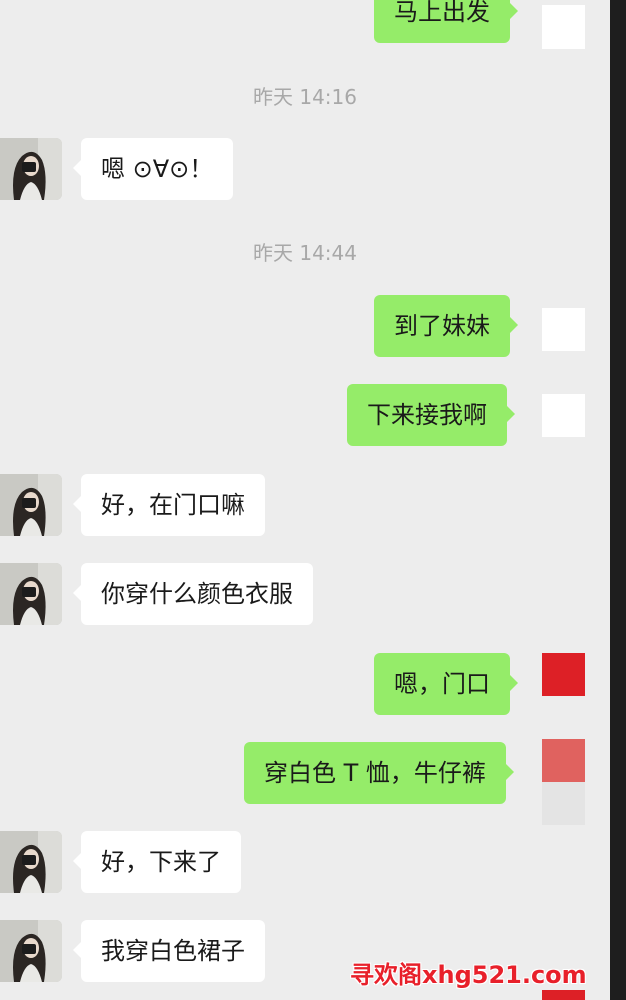  Describe the element at coordinates (446, 684) in the screenshot. I see `message-bubble-outgoing: 嗯，门口` at that location.